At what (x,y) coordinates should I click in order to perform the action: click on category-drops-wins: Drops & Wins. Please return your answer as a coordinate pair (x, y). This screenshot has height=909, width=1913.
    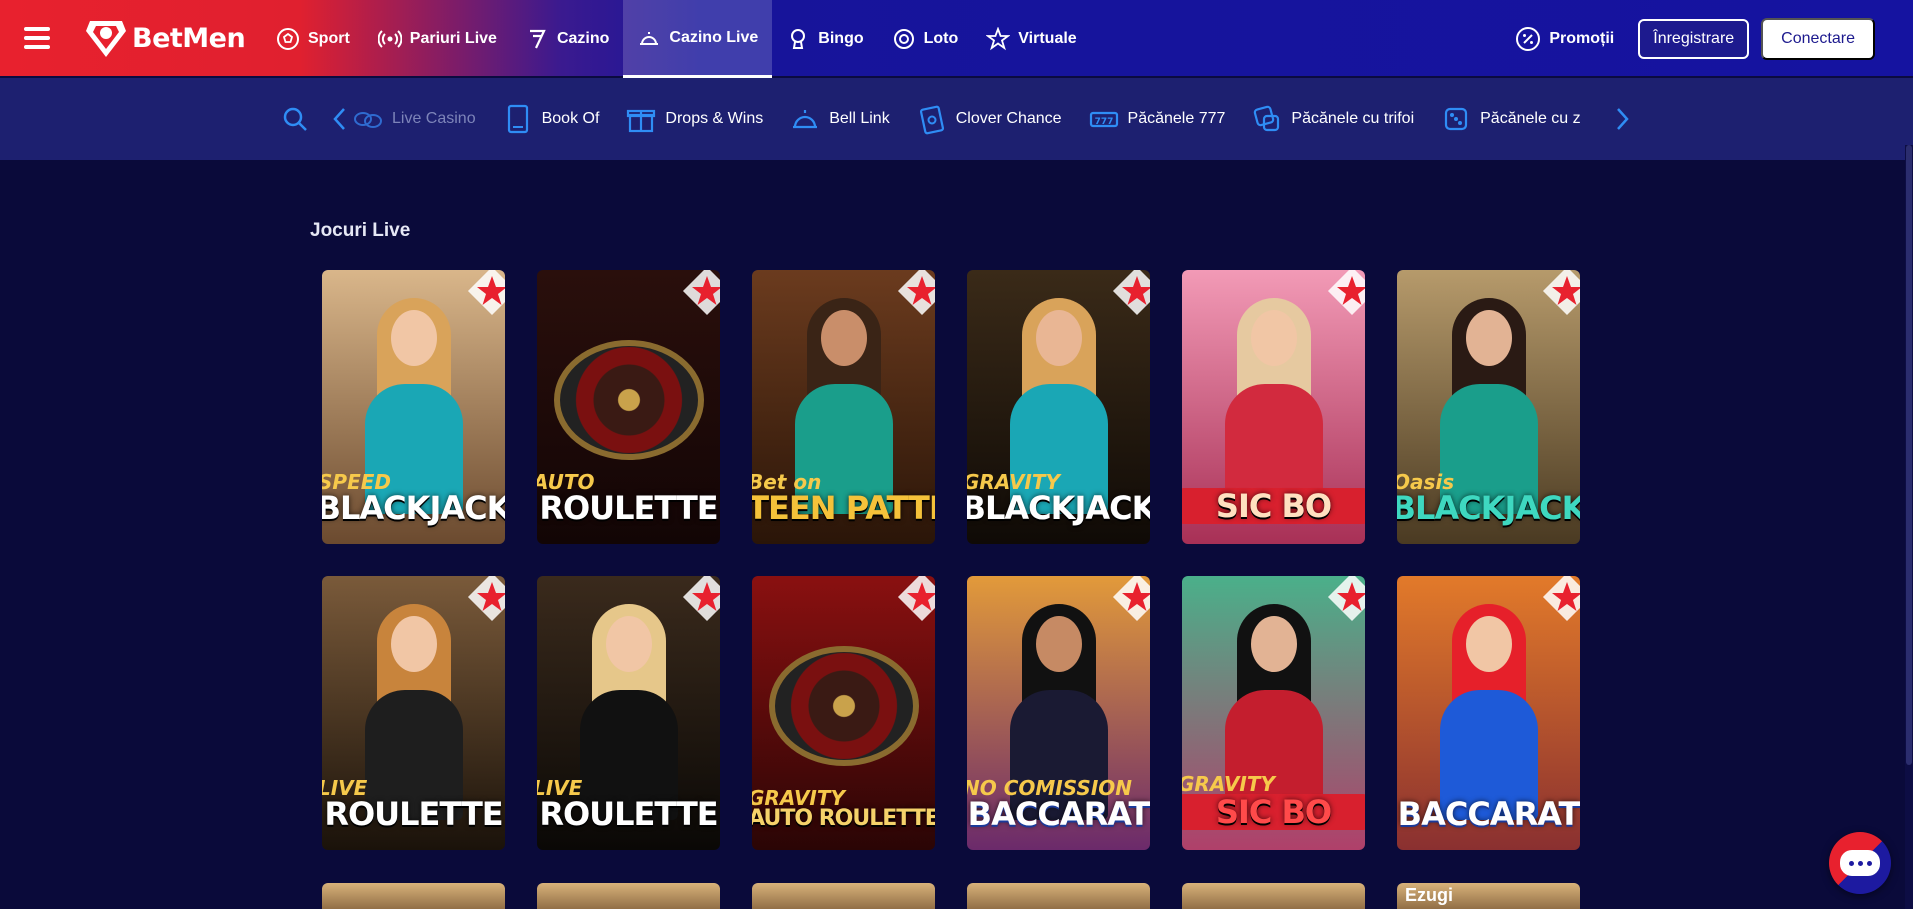
    Looking at the image, I should click on (694, 119).